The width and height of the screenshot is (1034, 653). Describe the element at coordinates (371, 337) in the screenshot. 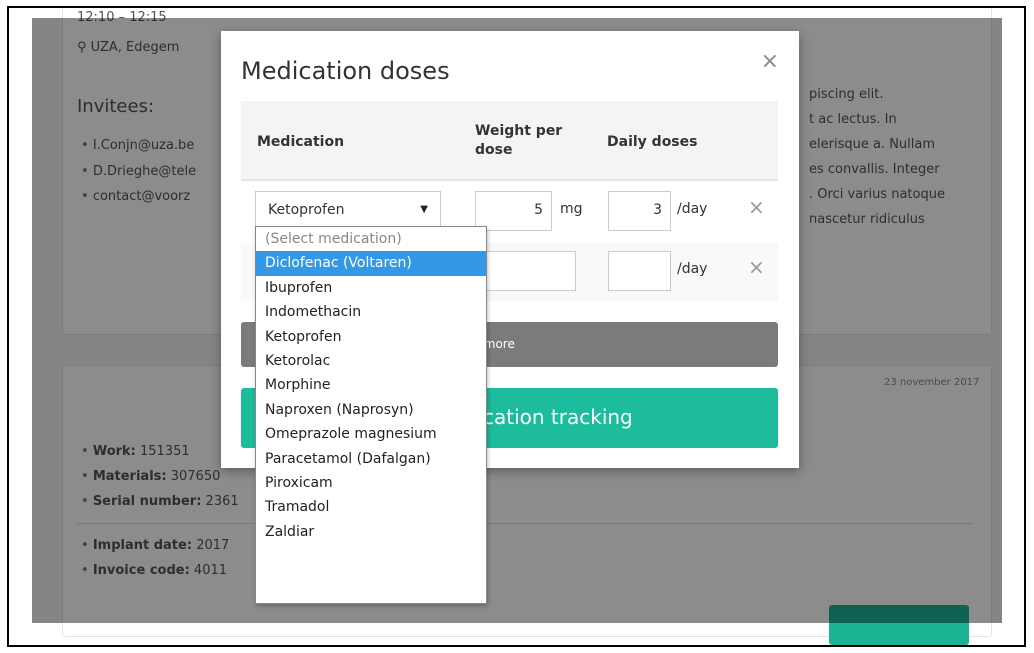

I see `dropdown-option: Ketoprofen` at that location.